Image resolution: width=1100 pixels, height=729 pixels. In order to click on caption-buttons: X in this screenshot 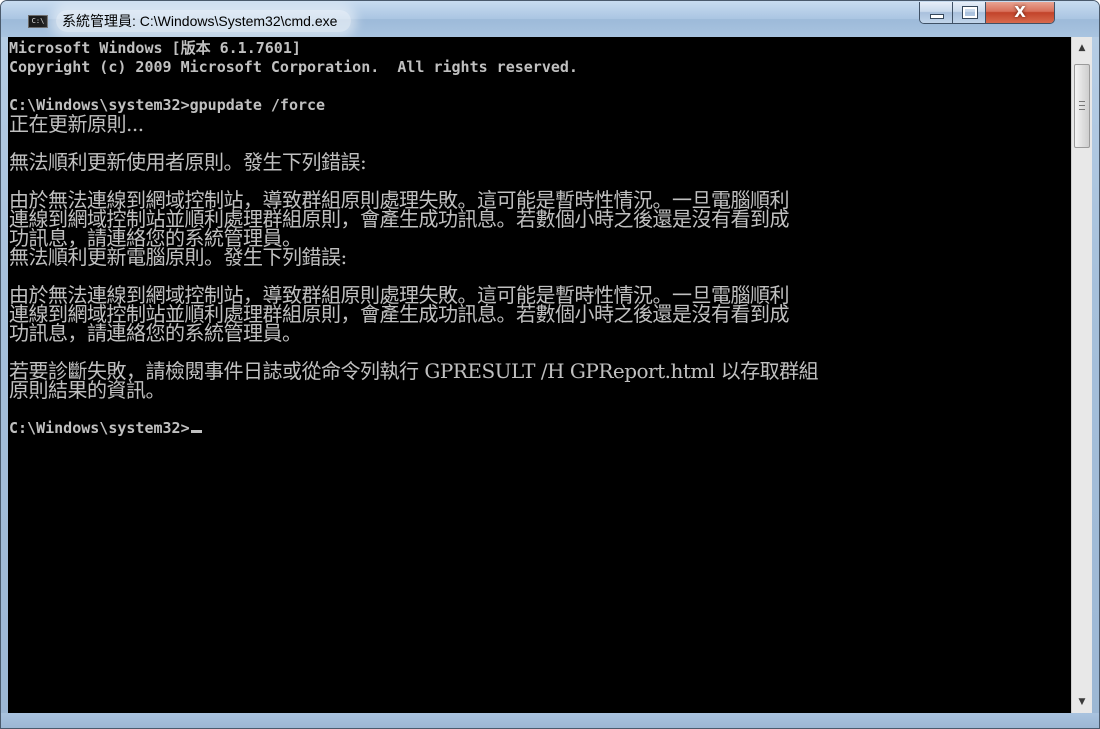, I will do `click(987, 13)`.